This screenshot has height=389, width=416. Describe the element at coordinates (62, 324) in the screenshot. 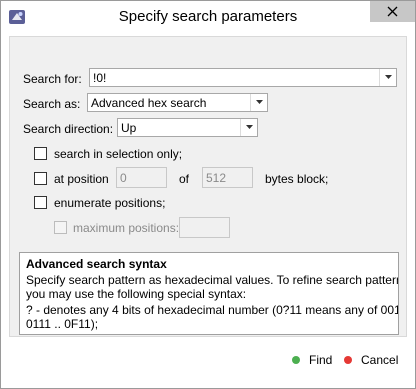

I see `help-line: 0111 .. 0F11);` at that location.